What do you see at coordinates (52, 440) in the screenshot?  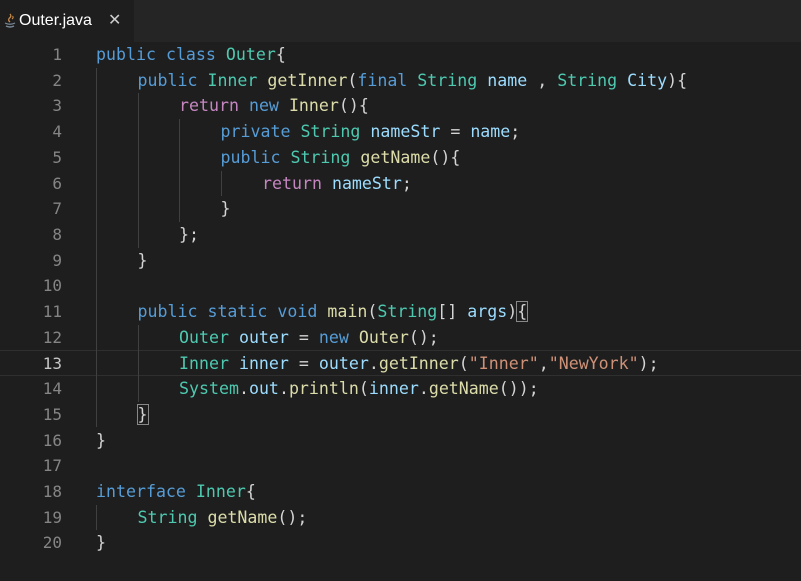 I see `line-number: 16` at bounding box center [52, 440].